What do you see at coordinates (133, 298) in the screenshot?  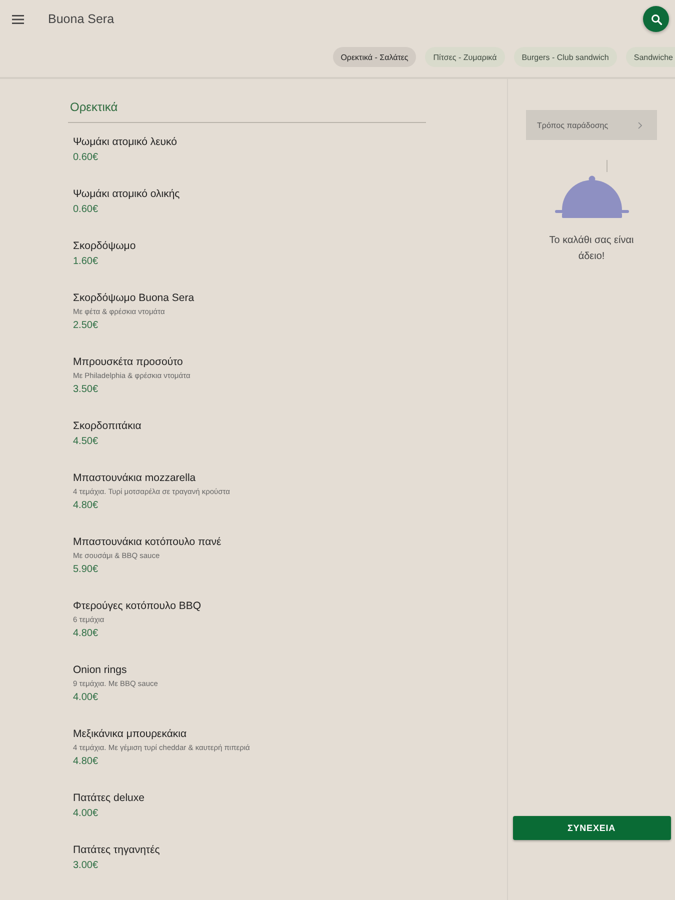 I see `item-name: Σκορδόψωμο Buona Sera` at bounding box center [133, 298].